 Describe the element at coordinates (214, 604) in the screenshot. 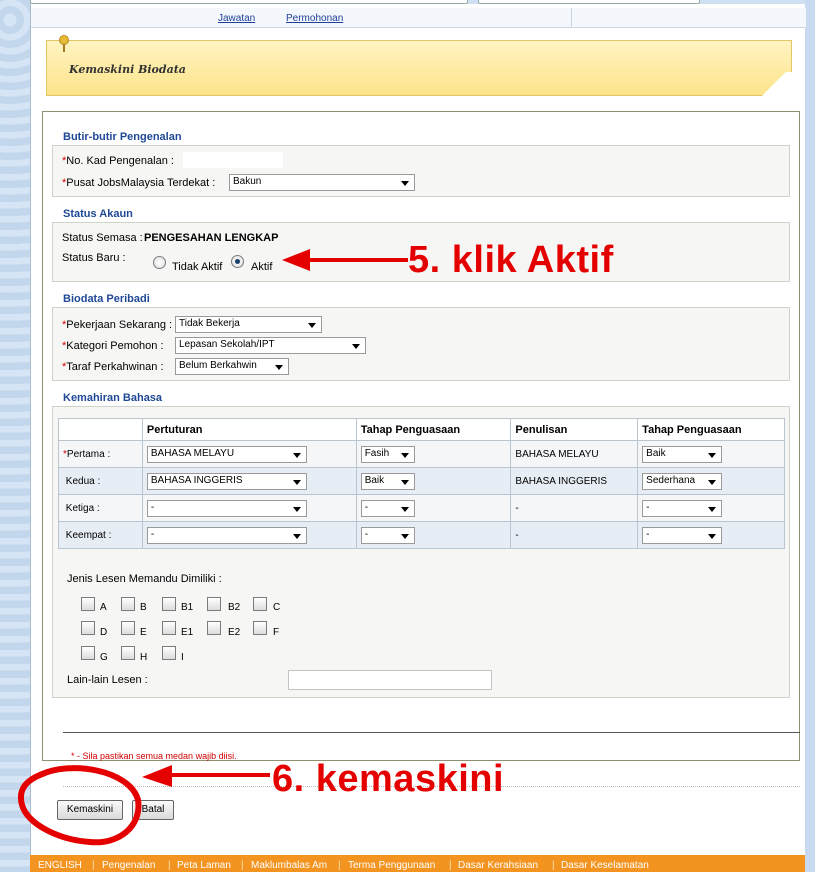

I see `checkbox-lesen-b2` at that location.